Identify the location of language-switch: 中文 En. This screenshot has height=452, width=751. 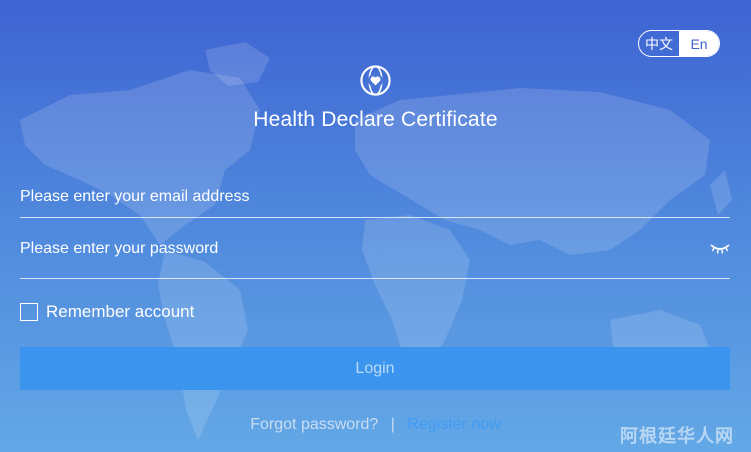
(679, 43).